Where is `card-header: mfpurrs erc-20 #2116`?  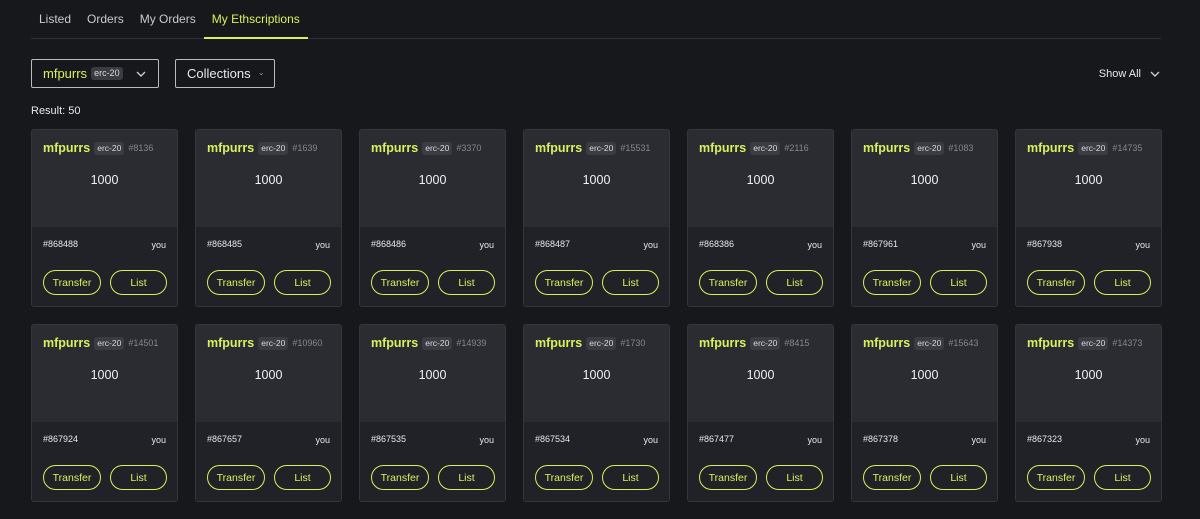
card-header: mfpurrs erc-20 #2116 is located at coordinates (754, 148).